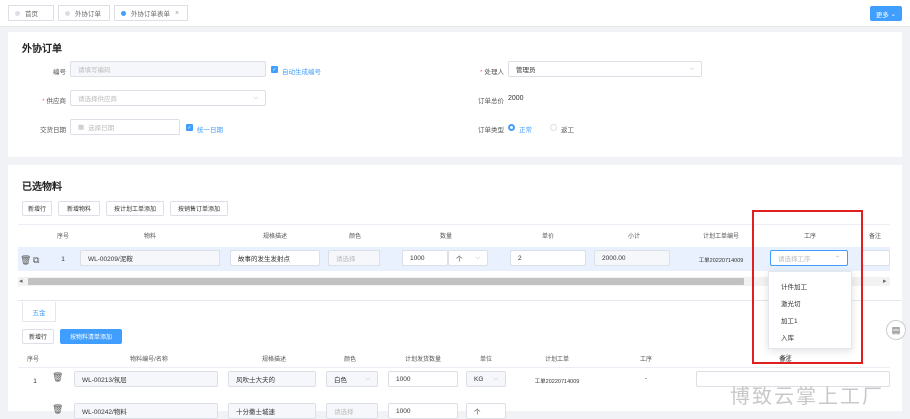 The image size is (910, 419). I want to click on close-icon: ×, so click(177, 13).